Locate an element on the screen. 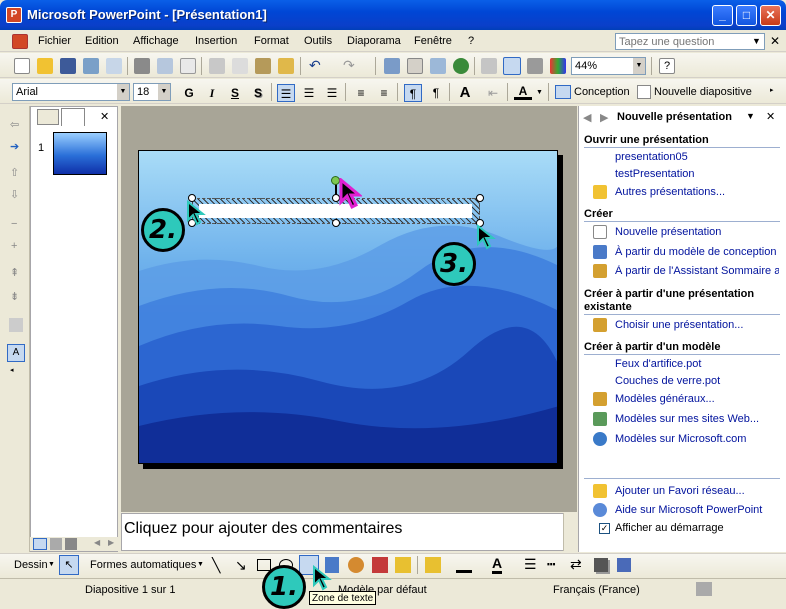 The width and height of the screenshot is (786, 609). summary-slide-icon is located at coordinates (16, 325).